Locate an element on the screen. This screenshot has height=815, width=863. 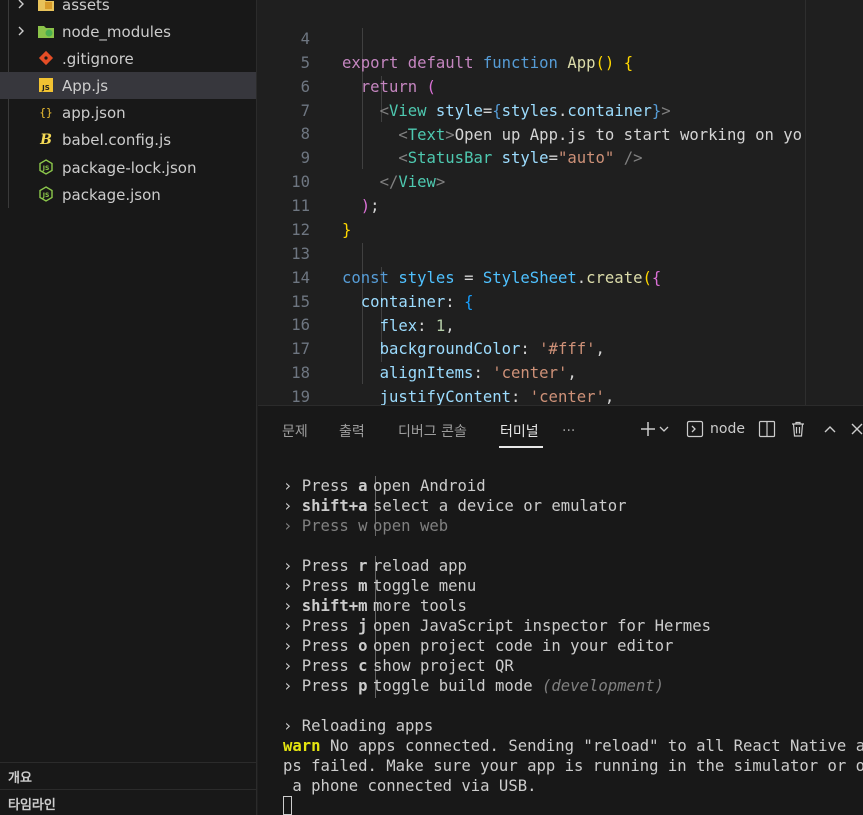
timeline-section-header: 타임라인 is located at coordinates (128, 802).